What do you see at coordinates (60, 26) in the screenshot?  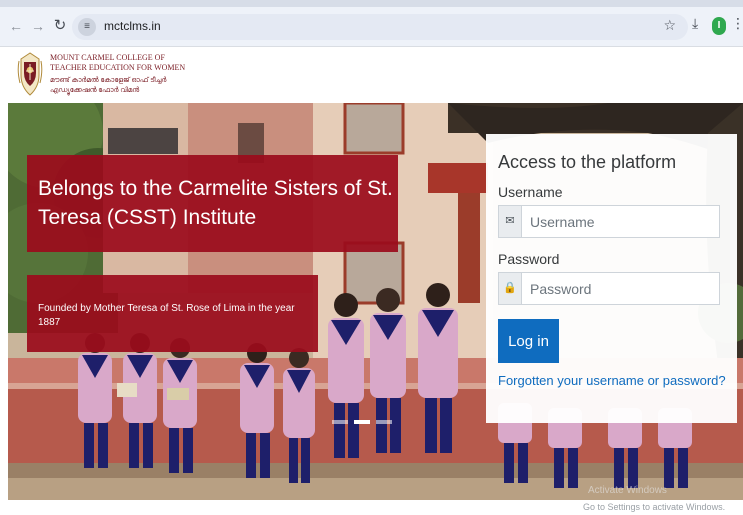 I see `reload-icon: ↻` at bounding box center [60, 26].